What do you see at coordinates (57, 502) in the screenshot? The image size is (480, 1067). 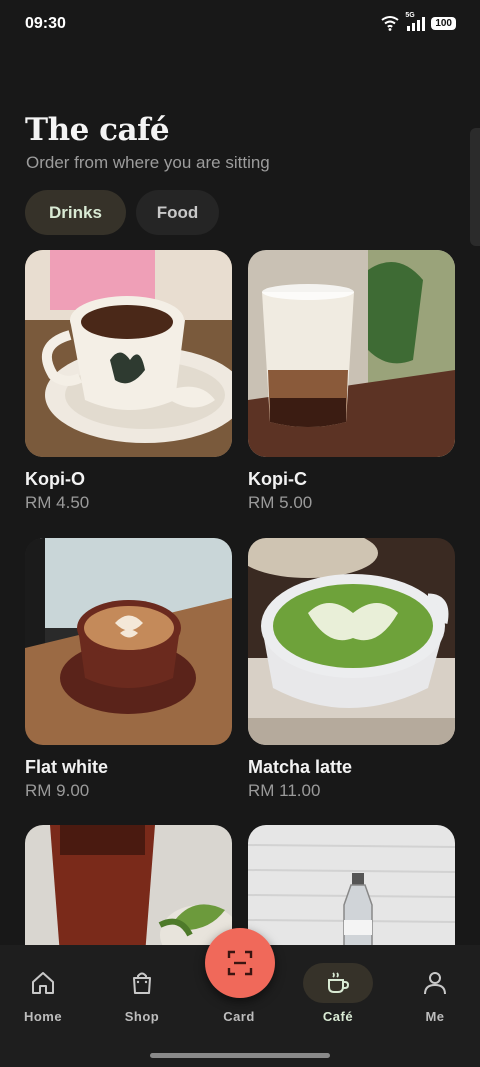 I see `product-price: RM 4.50` at bounding box center [57, 502].